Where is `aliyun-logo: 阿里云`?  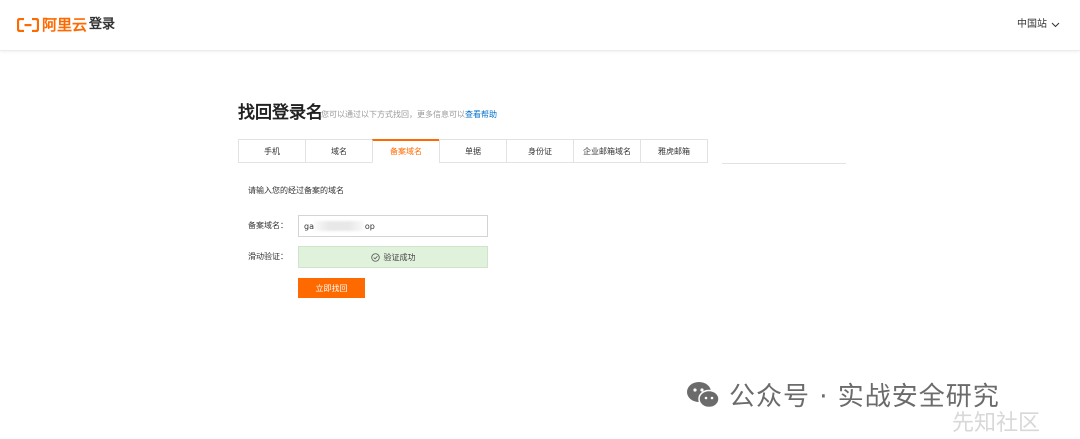 aliyun-logo: 阿里云 is located at coordinates (52, 25).